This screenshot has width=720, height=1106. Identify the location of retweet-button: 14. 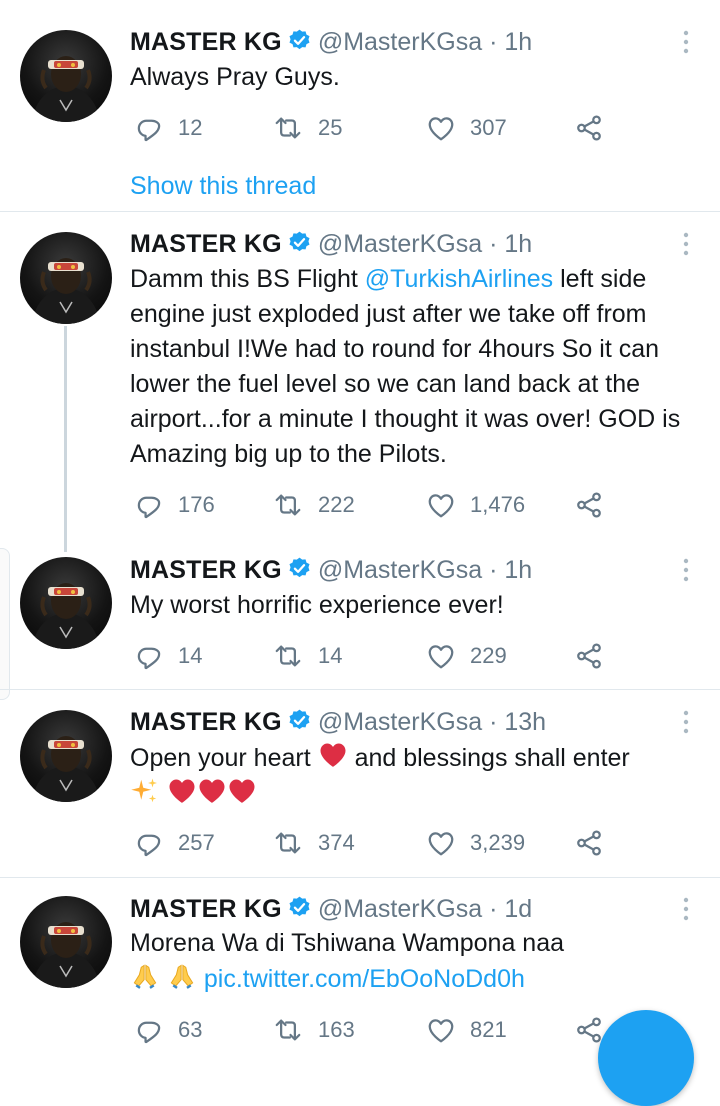
(307, 656).